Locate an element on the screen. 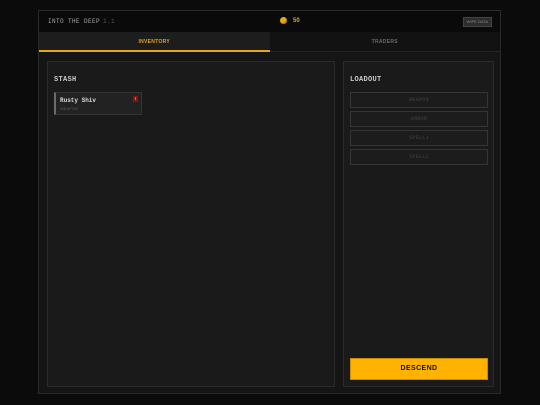  slot-weapon: WEAPON is located at coordinates (419, 100).